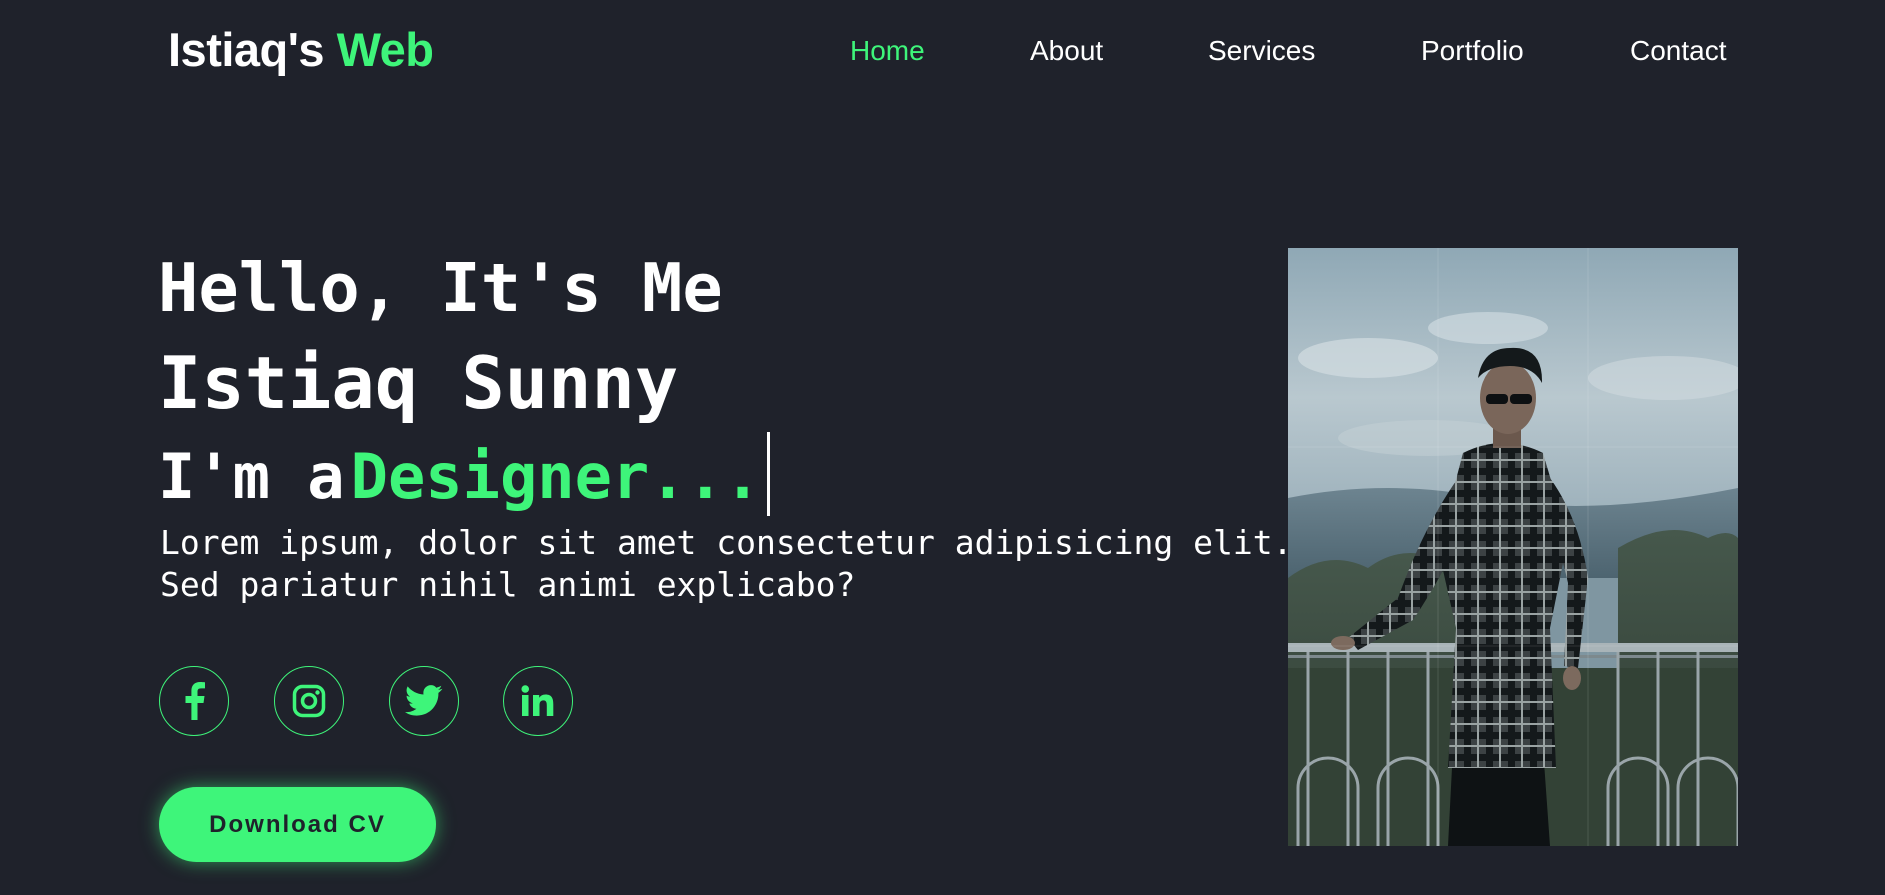  Describe the element at coordinates (887, 51) in the screenshot. I see `nav-home: Home` at that location.